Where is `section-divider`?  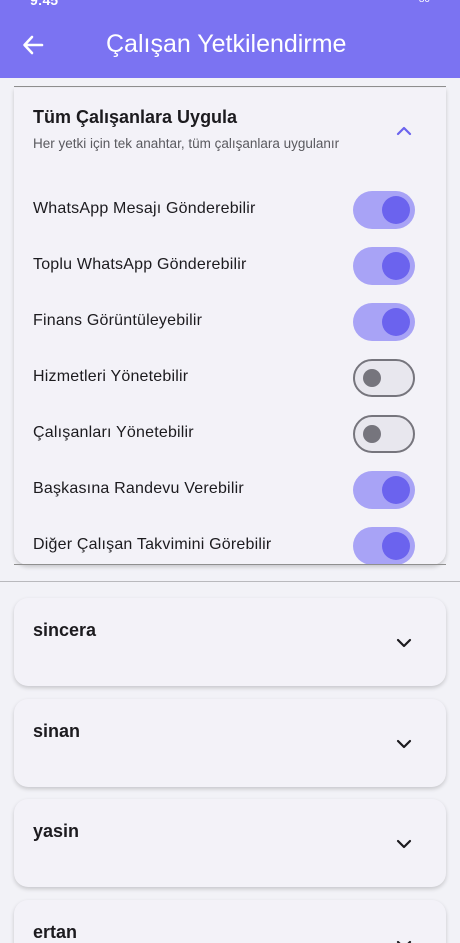 section-divider is located at coordinates (230, 581).